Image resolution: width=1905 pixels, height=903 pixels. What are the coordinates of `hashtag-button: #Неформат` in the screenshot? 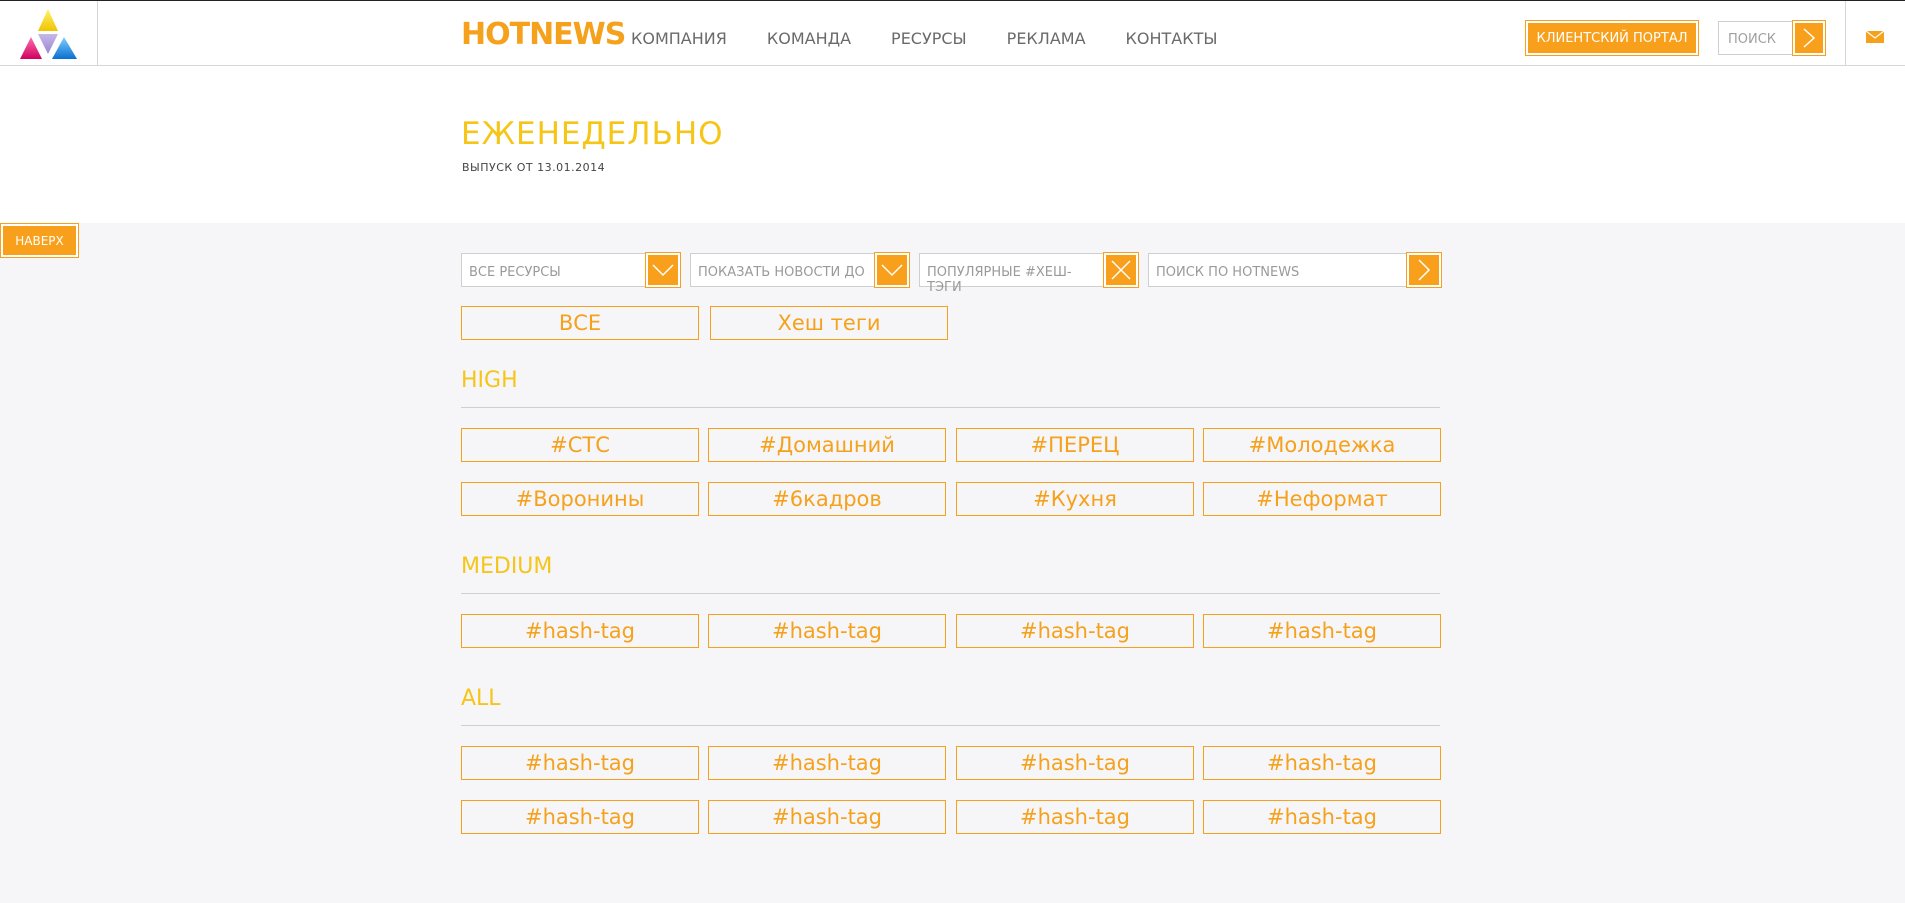 It's located at (1322, 499).